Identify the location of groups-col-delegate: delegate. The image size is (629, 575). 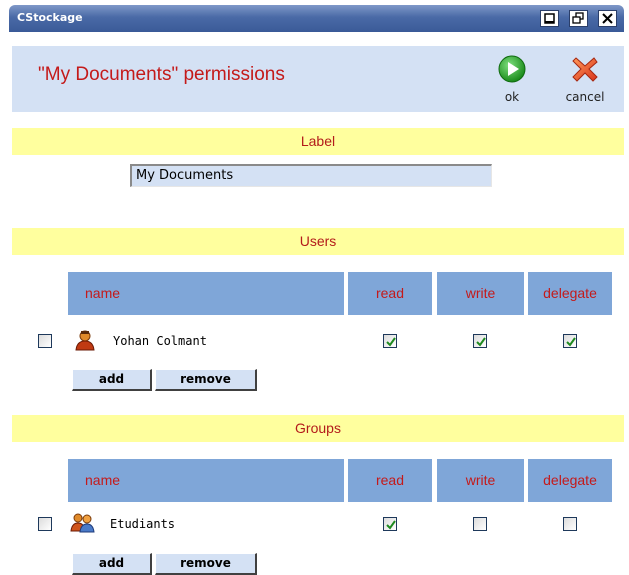
(570, 480).